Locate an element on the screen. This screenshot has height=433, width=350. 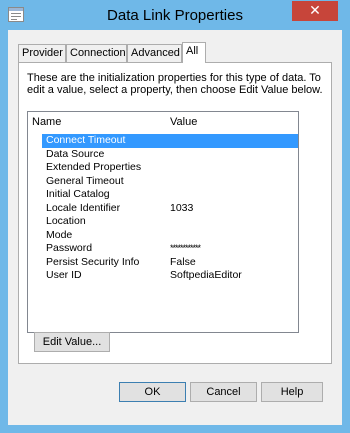
list-item: Password ************ is located at coordinates (163, 249).